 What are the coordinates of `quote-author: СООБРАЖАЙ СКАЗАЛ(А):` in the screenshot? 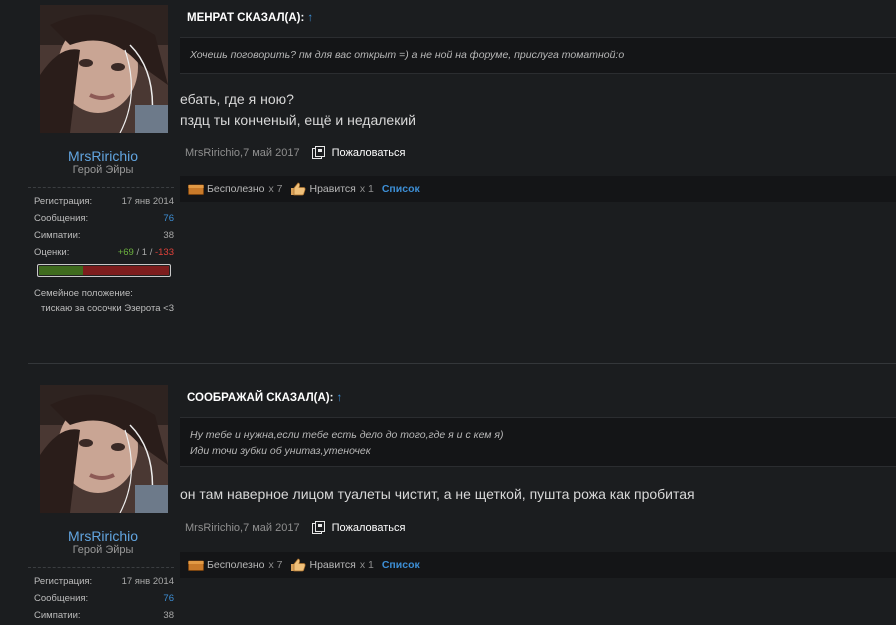 It's located at (260, 398).